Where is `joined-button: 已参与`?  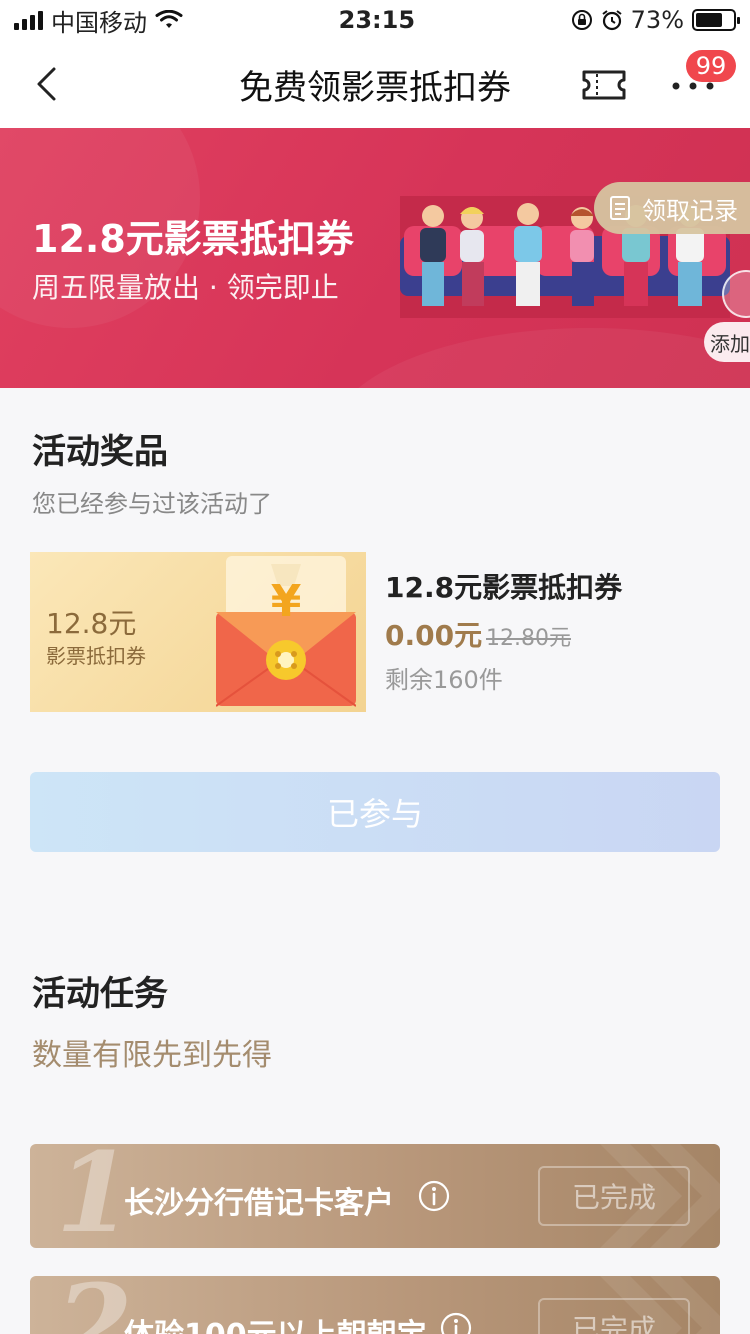
joined-button: 已参与 is located at coordinates (375, 812).